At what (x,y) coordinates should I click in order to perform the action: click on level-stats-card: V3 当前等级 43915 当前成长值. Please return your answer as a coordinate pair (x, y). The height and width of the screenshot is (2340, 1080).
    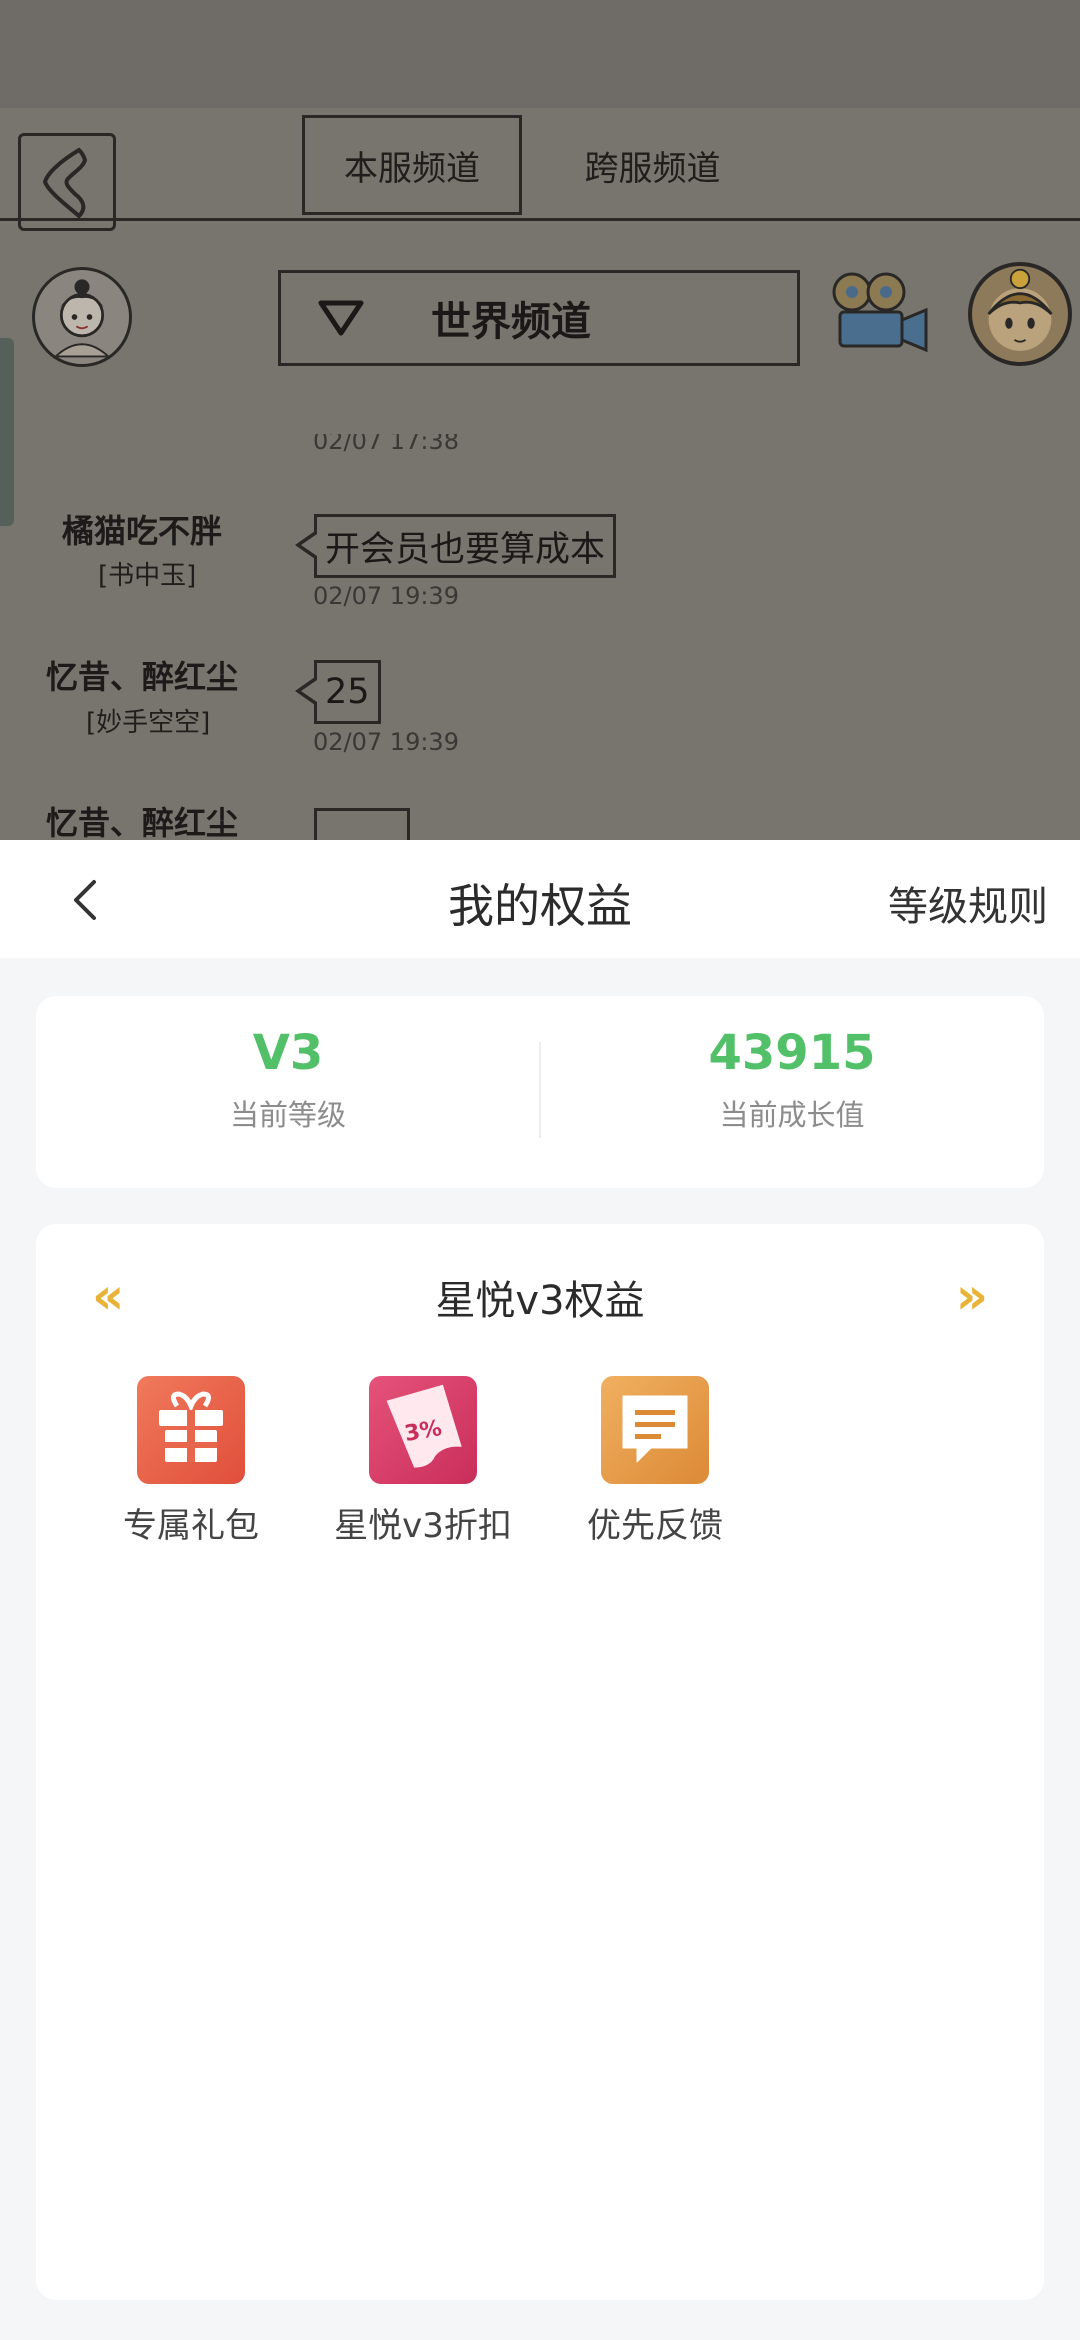
    Looking at the image, I should click on (540, 1092).